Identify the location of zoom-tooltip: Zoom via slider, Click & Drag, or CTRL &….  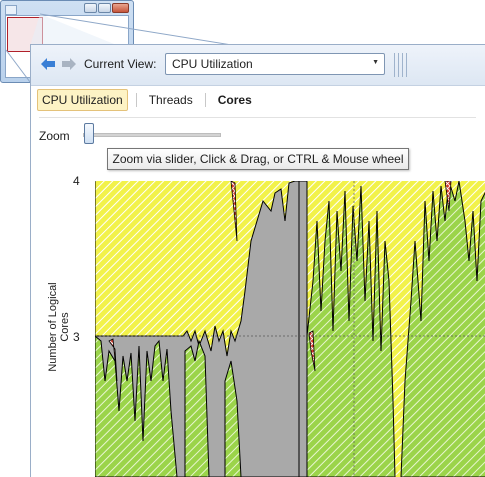
(258, 159).